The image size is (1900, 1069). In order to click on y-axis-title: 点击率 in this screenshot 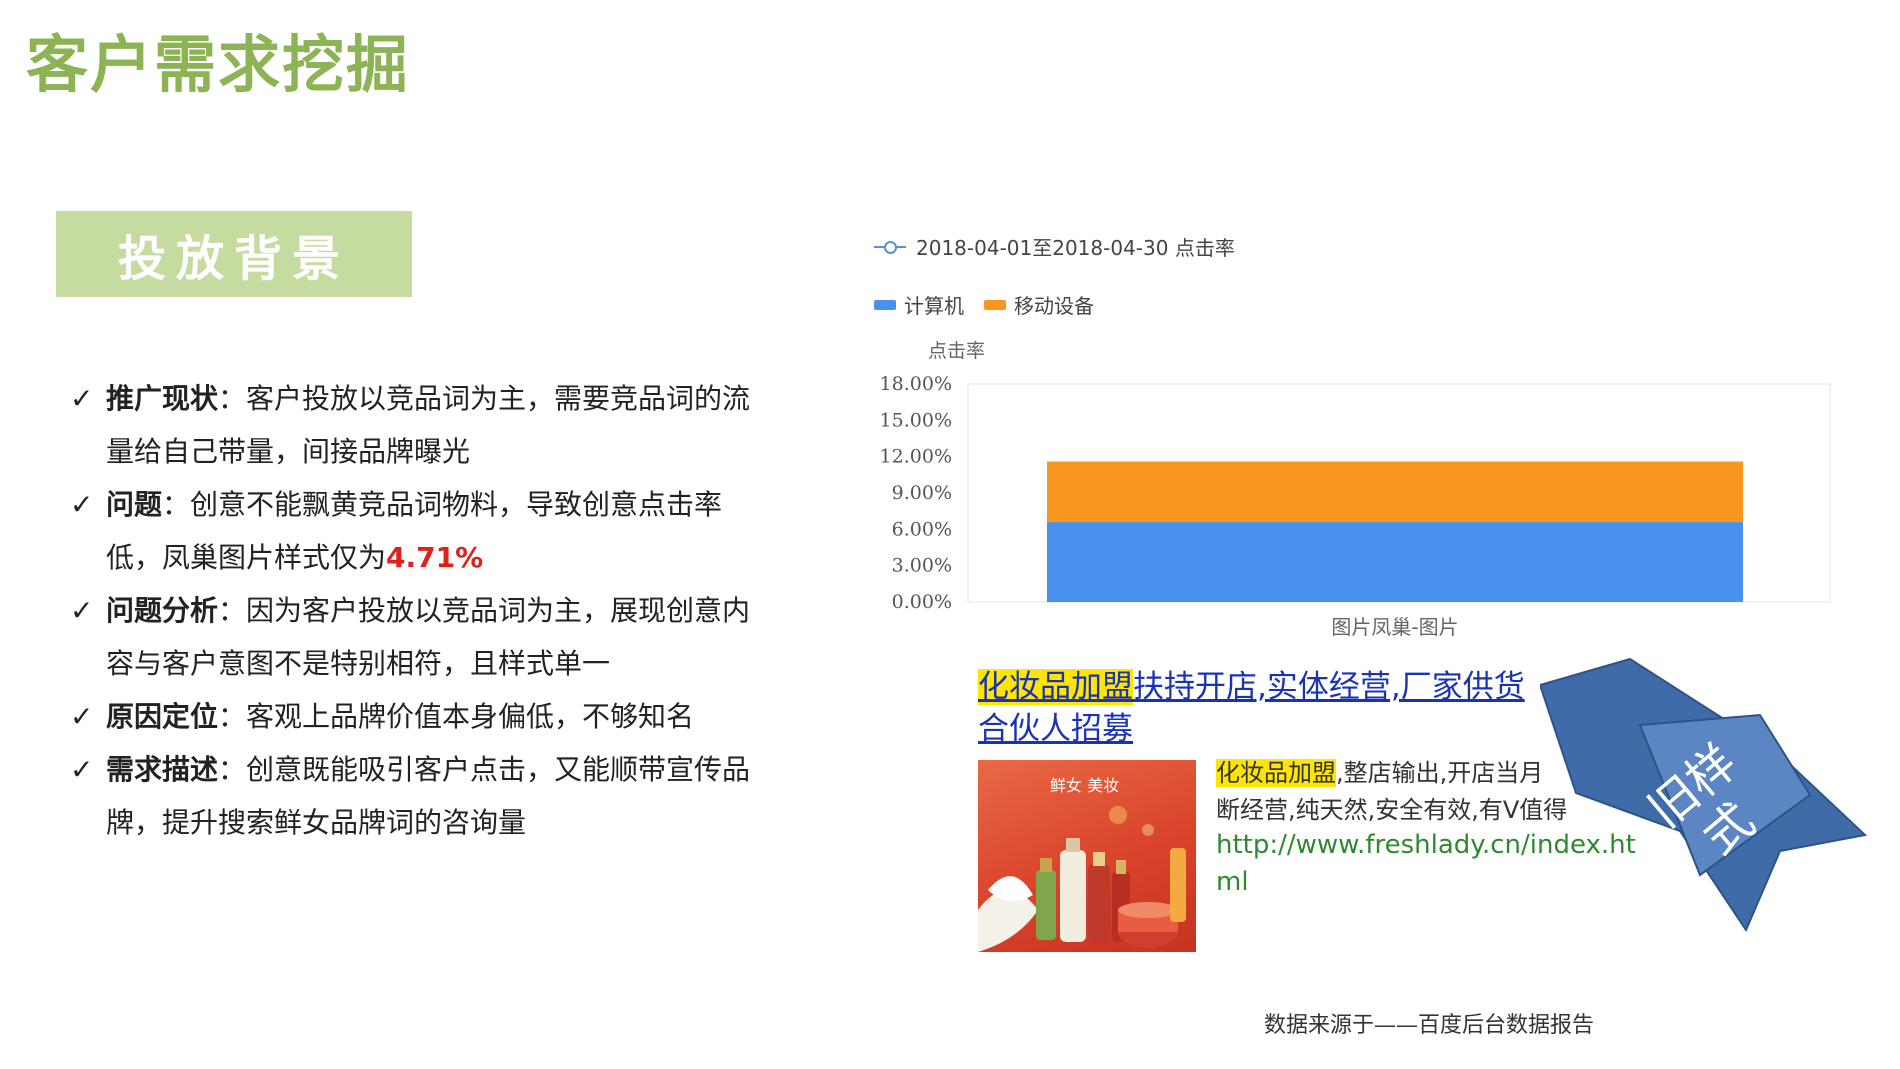, I will do `click(957, 351)`.